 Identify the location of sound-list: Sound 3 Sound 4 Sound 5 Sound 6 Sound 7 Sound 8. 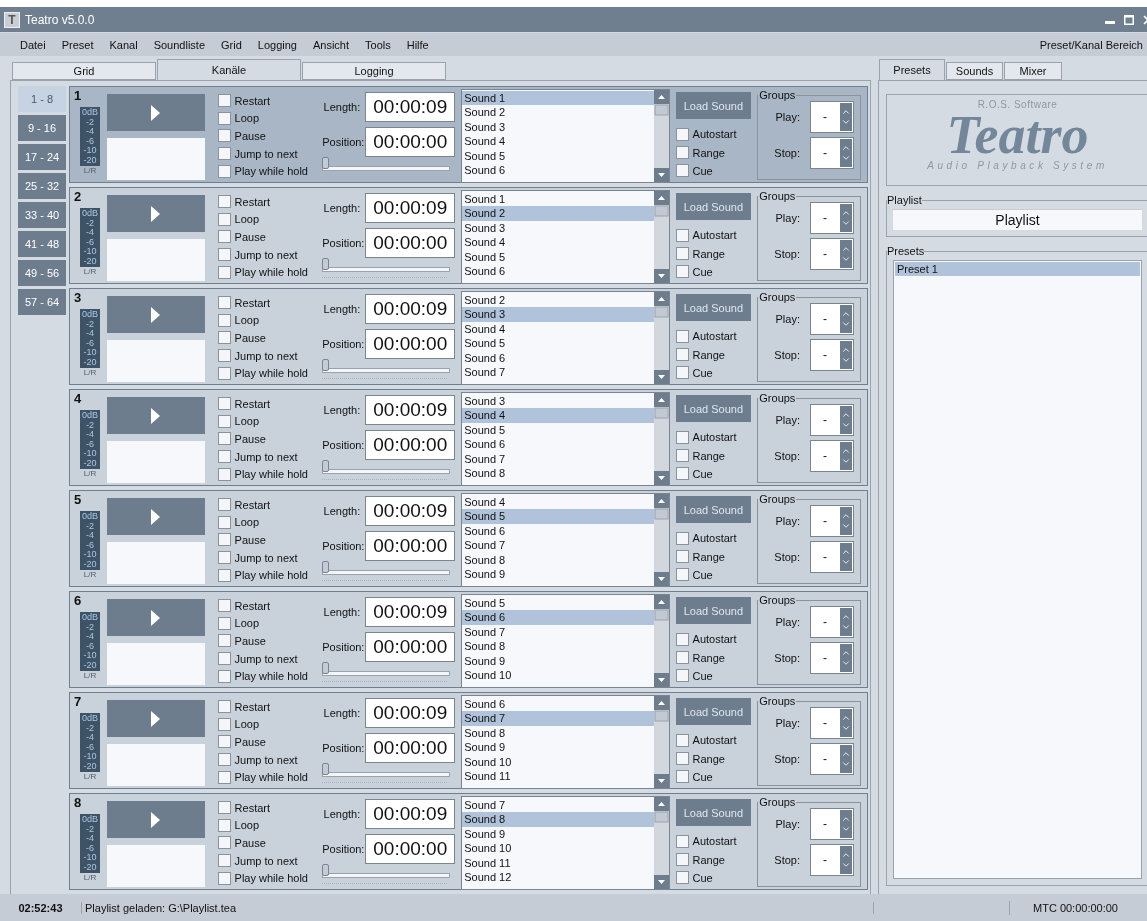
(565, 439).